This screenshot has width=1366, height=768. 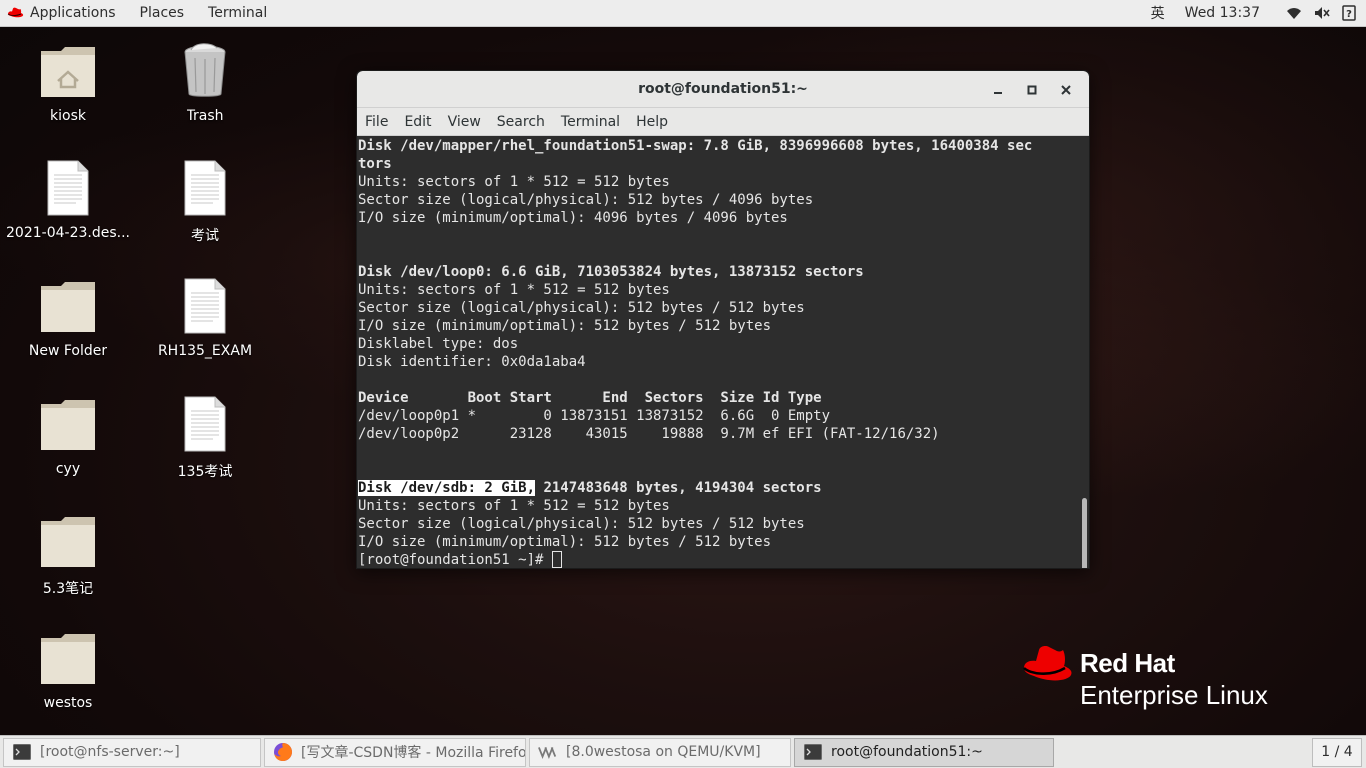 What do you see at coordinates (723, 122) in the screenshot?
I see `terminal-menubar: File Edit View Search Terminal Help` at bounding box center [723, 122].